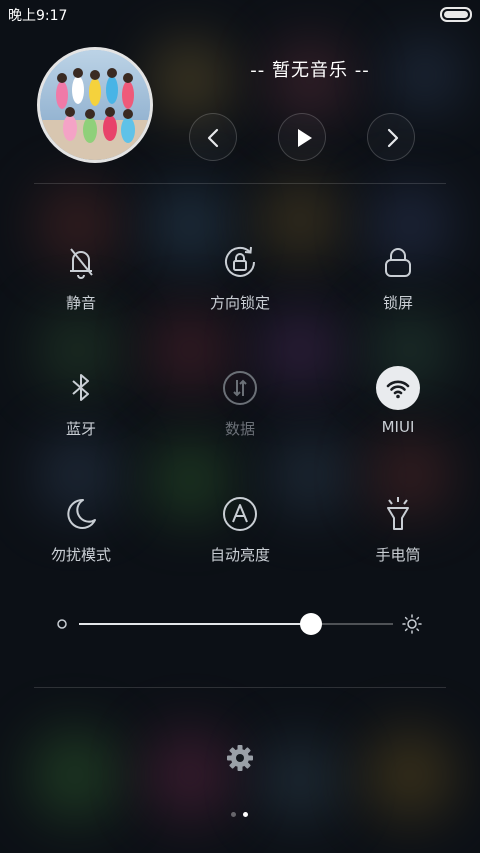 The height and width of the screenshot is (853, 480). I want to click on battery-icon, so click(456, 14).